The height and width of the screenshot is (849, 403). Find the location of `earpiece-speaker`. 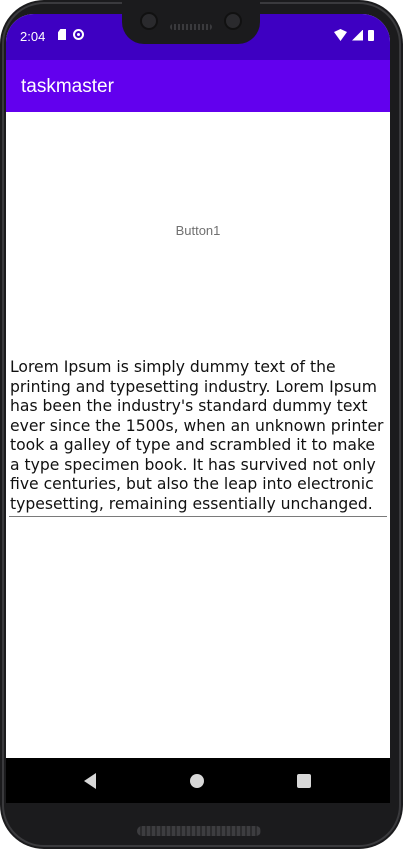

earpiece-speaker is located at coordinates (191, 27).